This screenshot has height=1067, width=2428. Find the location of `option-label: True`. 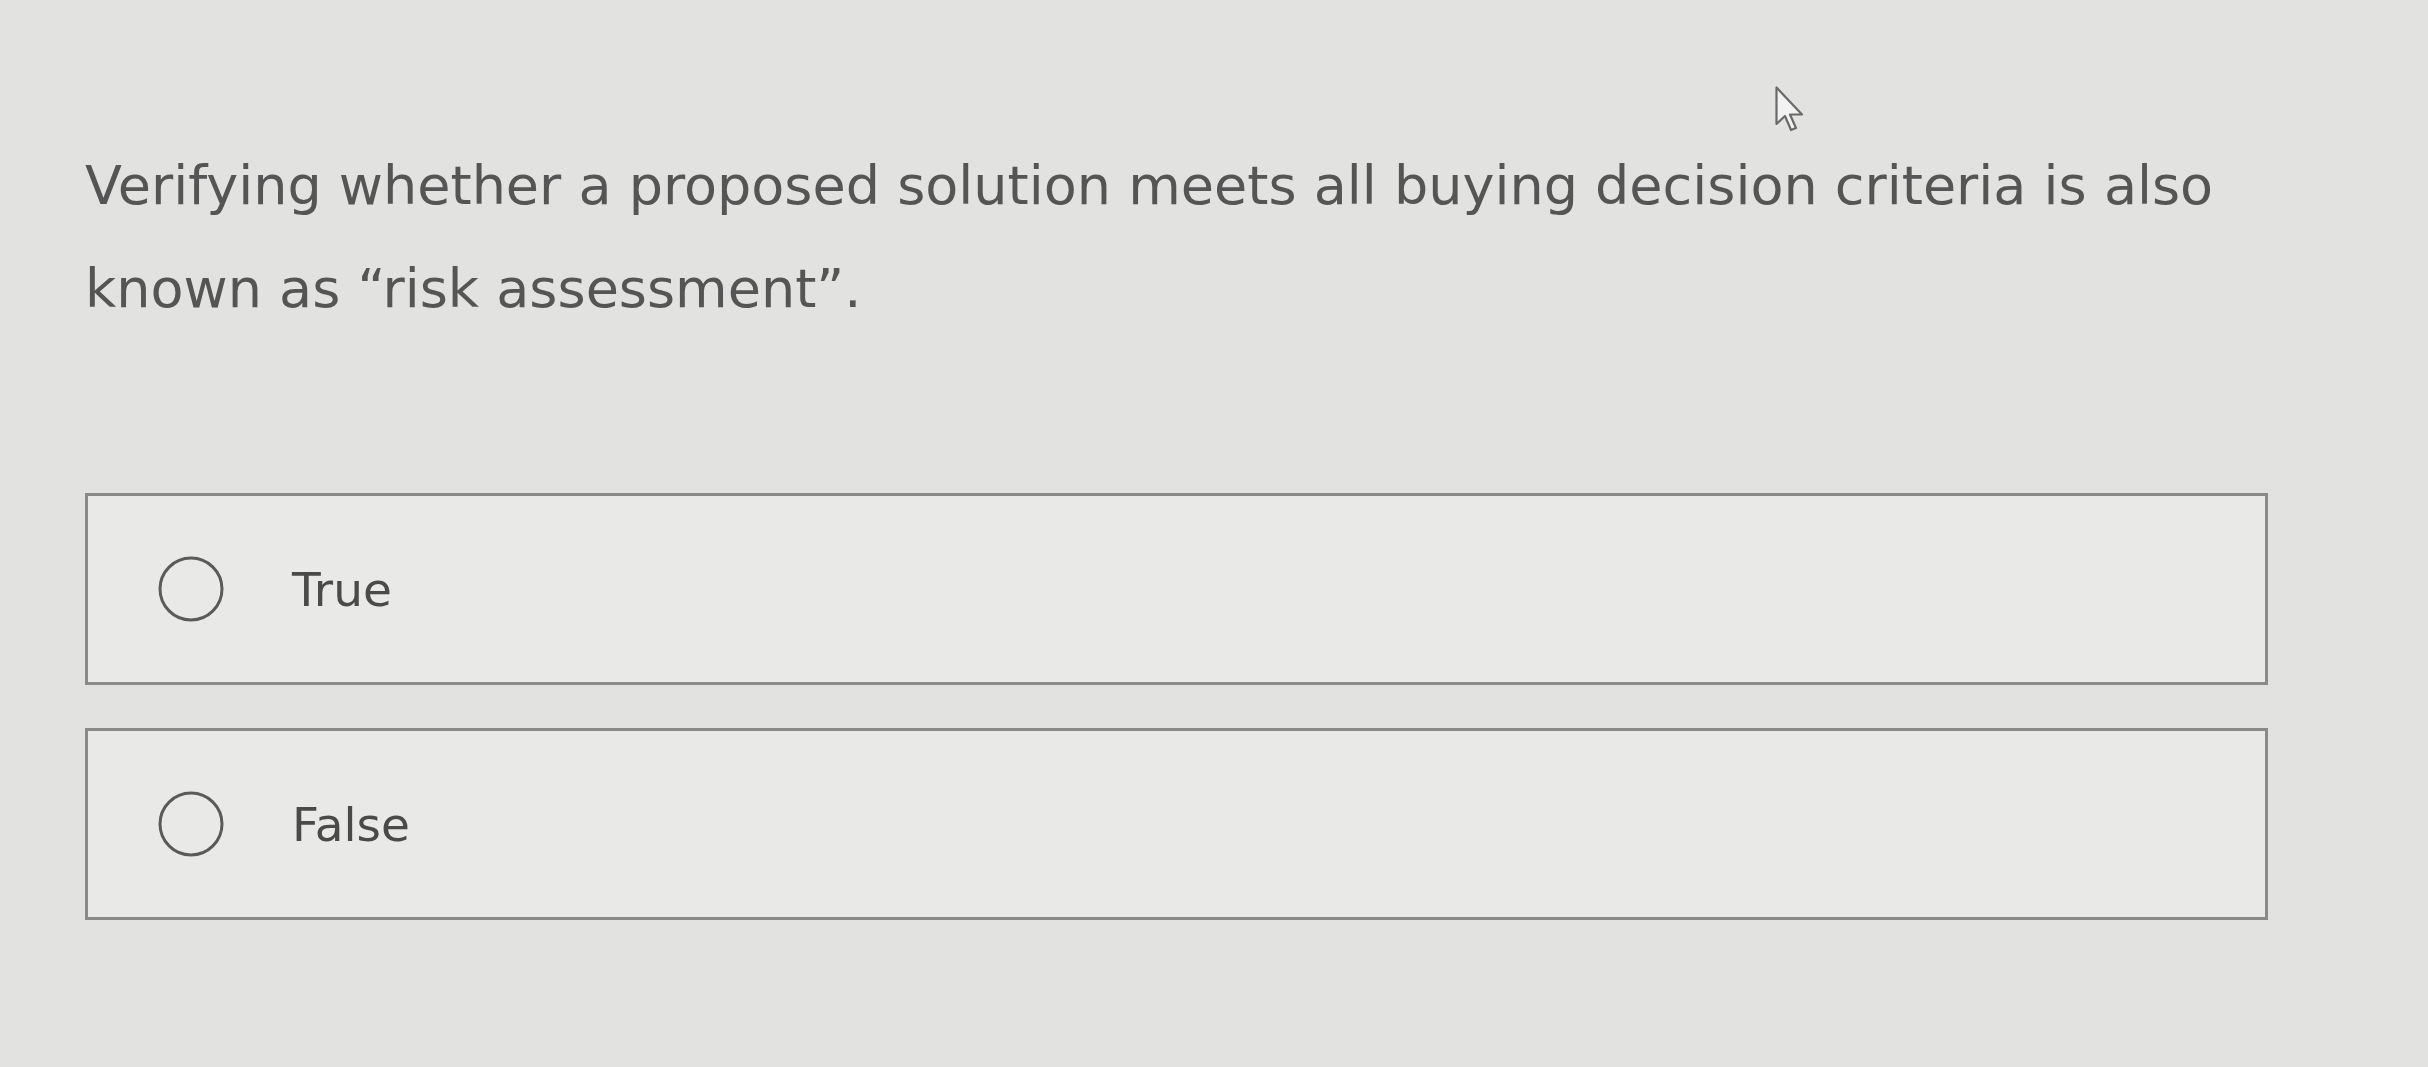

option-label: True is located at coordinates (342, 589).